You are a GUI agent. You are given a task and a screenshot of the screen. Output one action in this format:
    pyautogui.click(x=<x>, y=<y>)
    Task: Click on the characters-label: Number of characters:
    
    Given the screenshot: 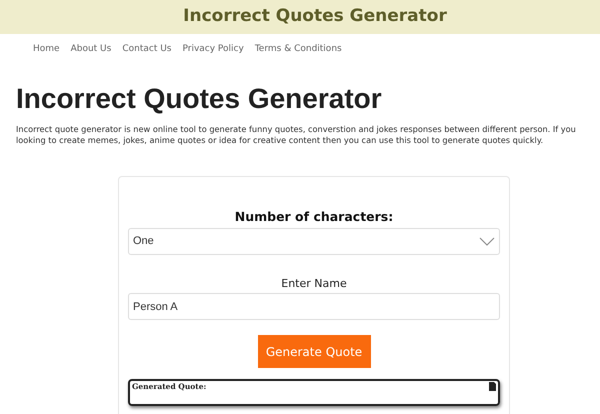 What is the action you would take?
    pyautogui.click(x=314, y=217)
    